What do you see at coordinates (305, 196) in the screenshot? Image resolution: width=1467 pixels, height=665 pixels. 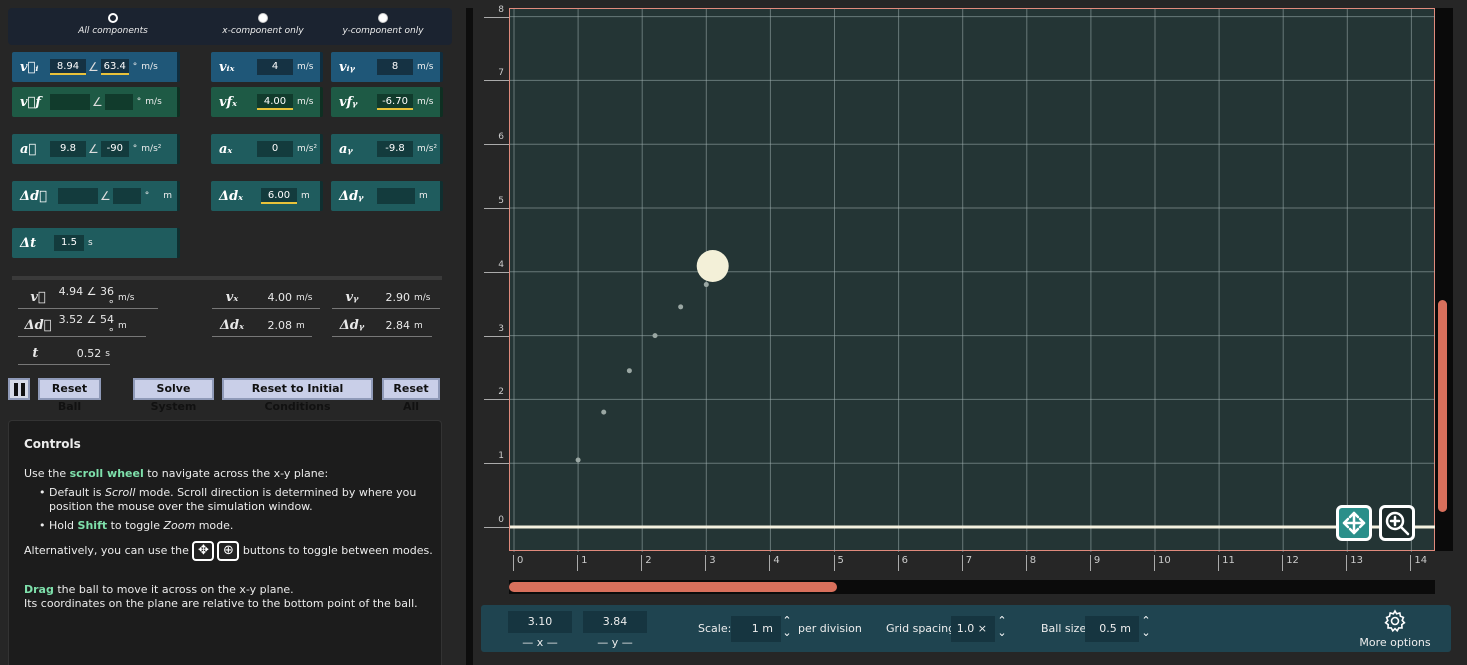 I see `dx-unit: m` at bounding box center [305, 196].